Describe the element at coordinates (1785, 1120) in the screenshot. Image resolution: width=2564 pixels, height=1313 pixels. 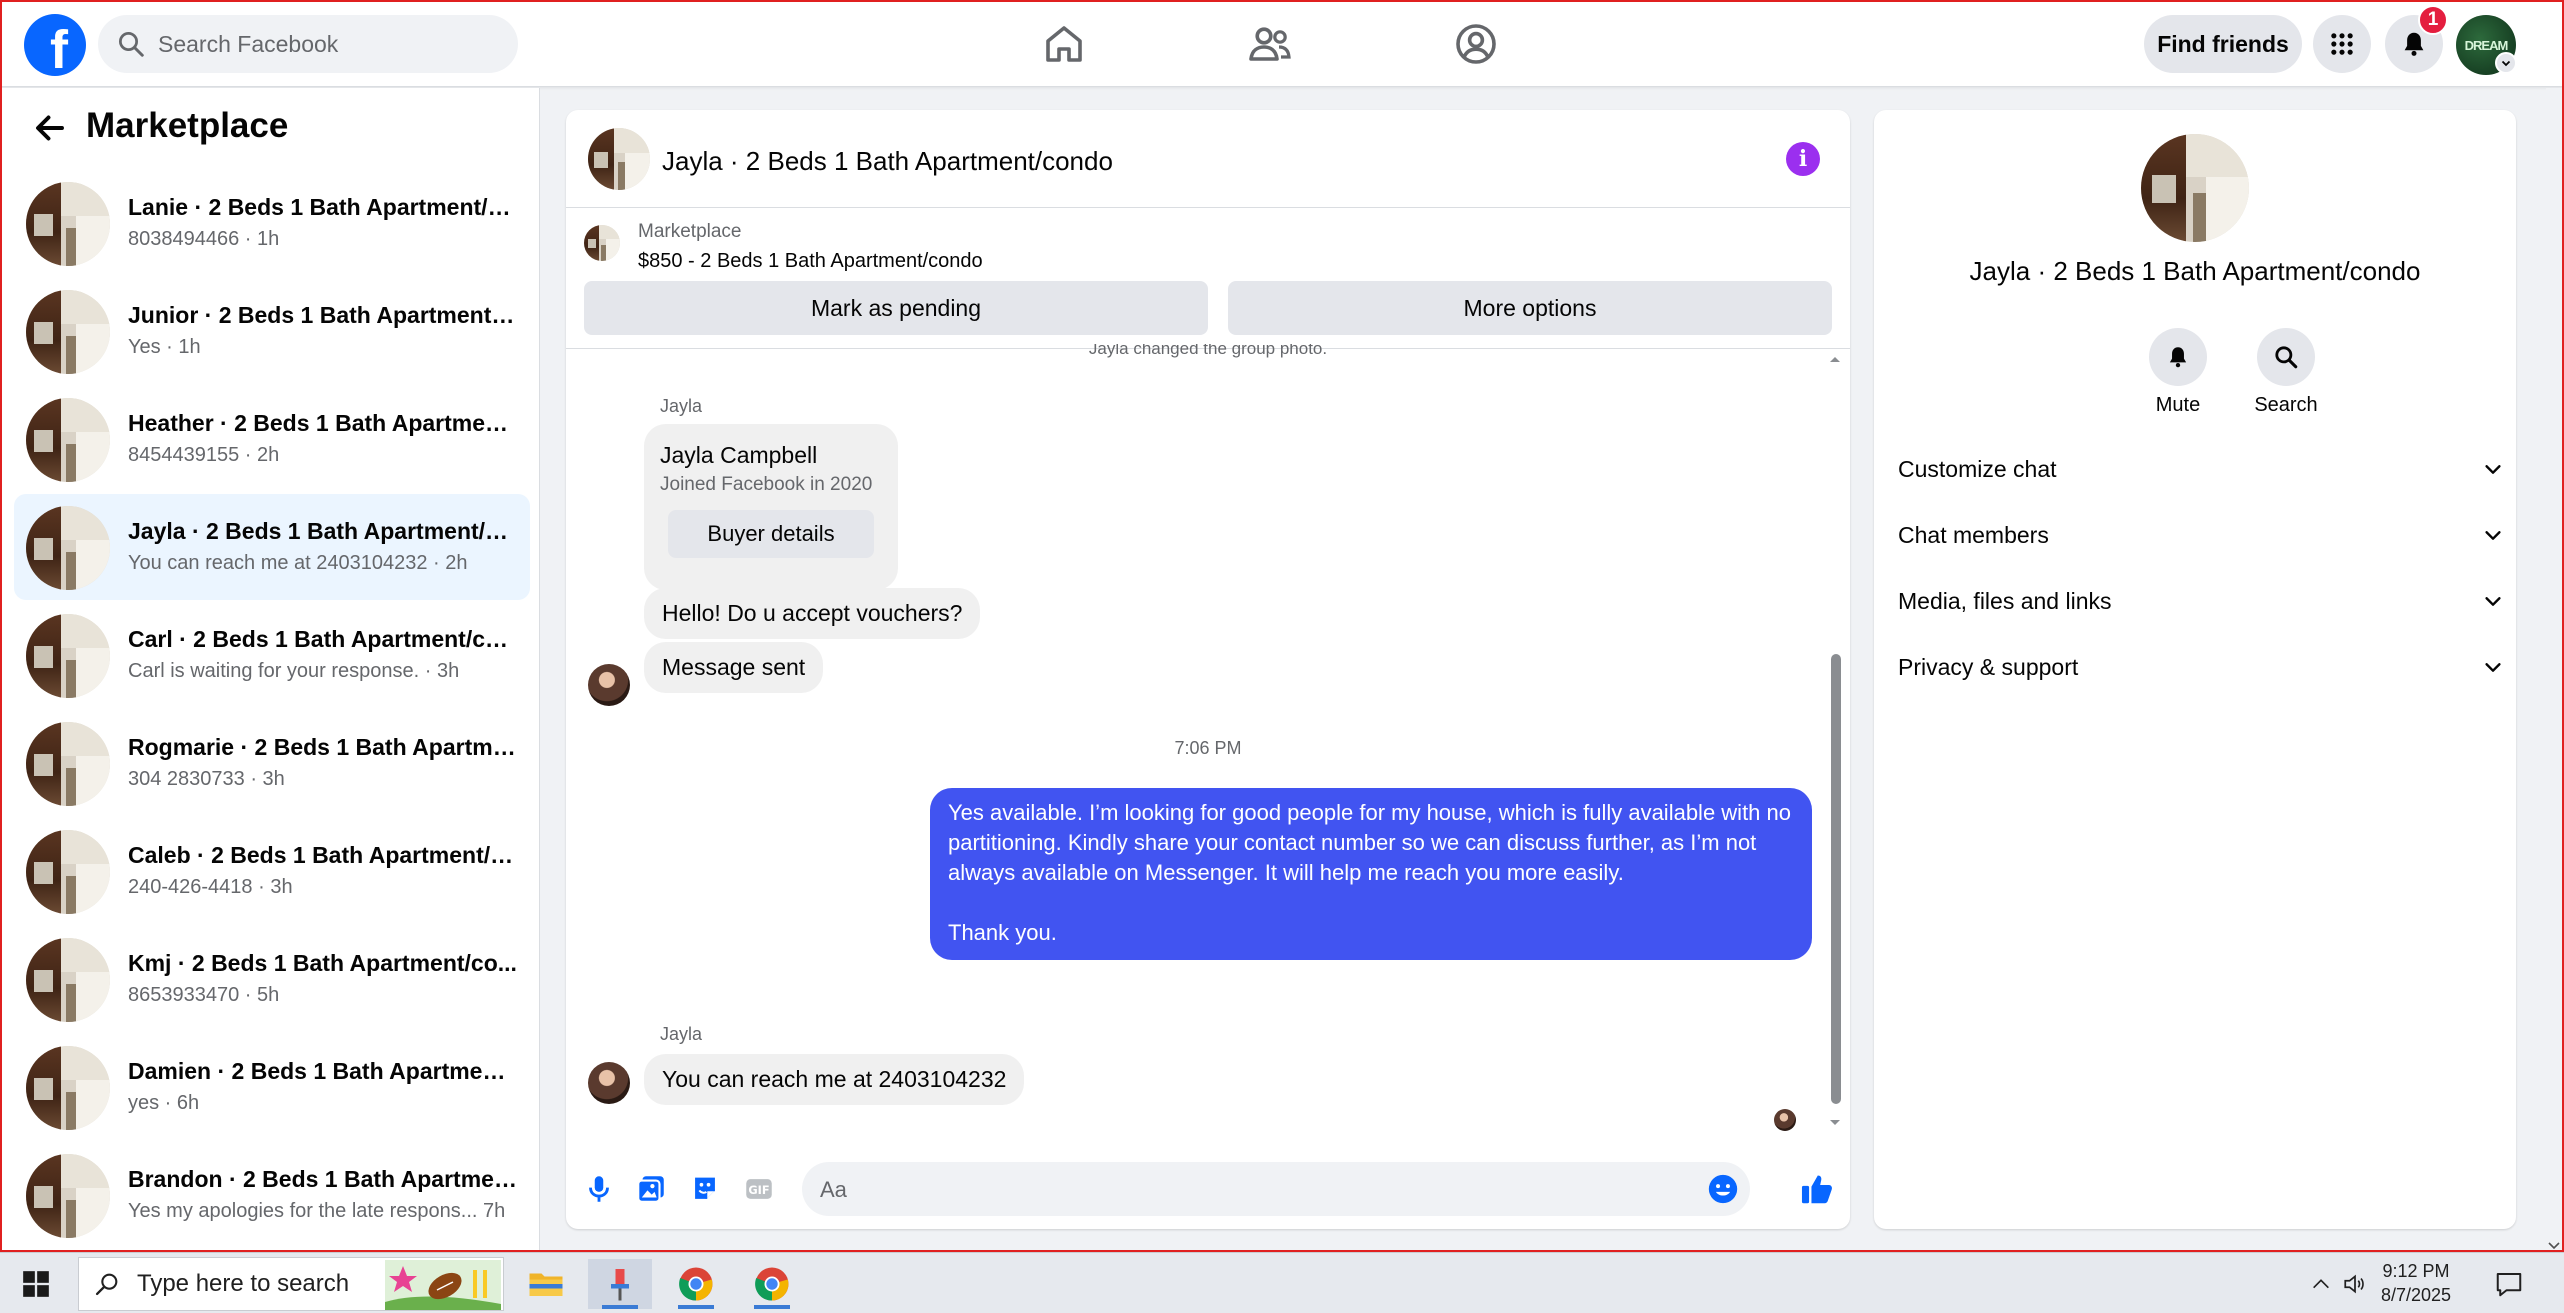
I see `read-receipt-avatar` at that location.